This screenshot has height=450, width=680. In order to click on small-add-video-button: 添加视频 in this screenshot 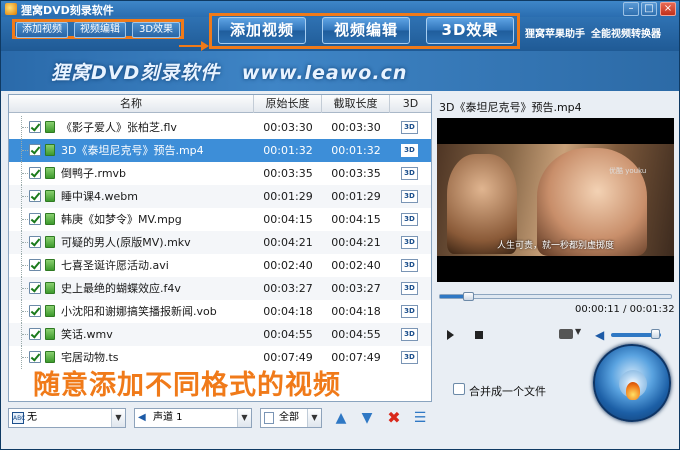, I will do `click(42, 30)`.